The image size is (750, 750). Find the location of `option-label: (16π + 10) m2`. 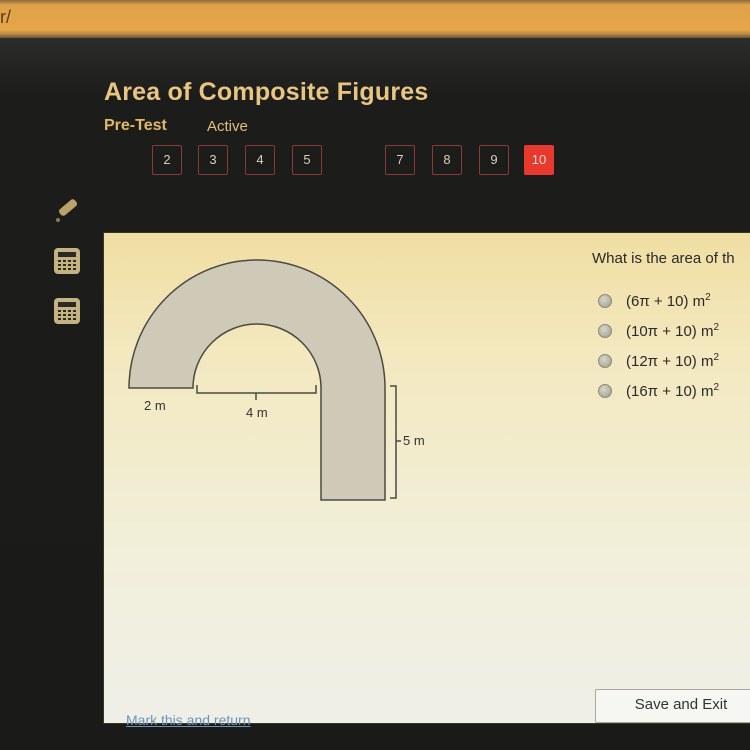

option-label: (16π + 10) m2 is located at coordinates (673, 391).